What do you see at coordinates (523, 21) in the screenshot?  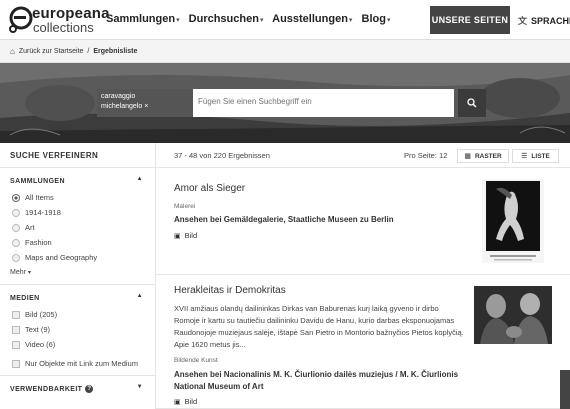 I see `translate-icon: 文` at bounding box center [523, 21].